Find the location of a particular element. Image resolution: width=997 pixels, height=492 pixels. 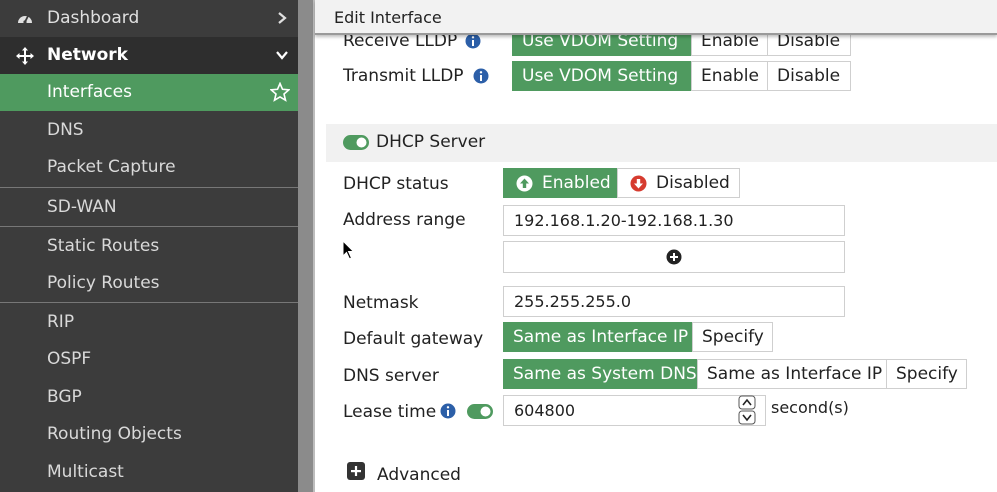

netmask-input: 255.255.255.0 is located at coordinates (674, 301).